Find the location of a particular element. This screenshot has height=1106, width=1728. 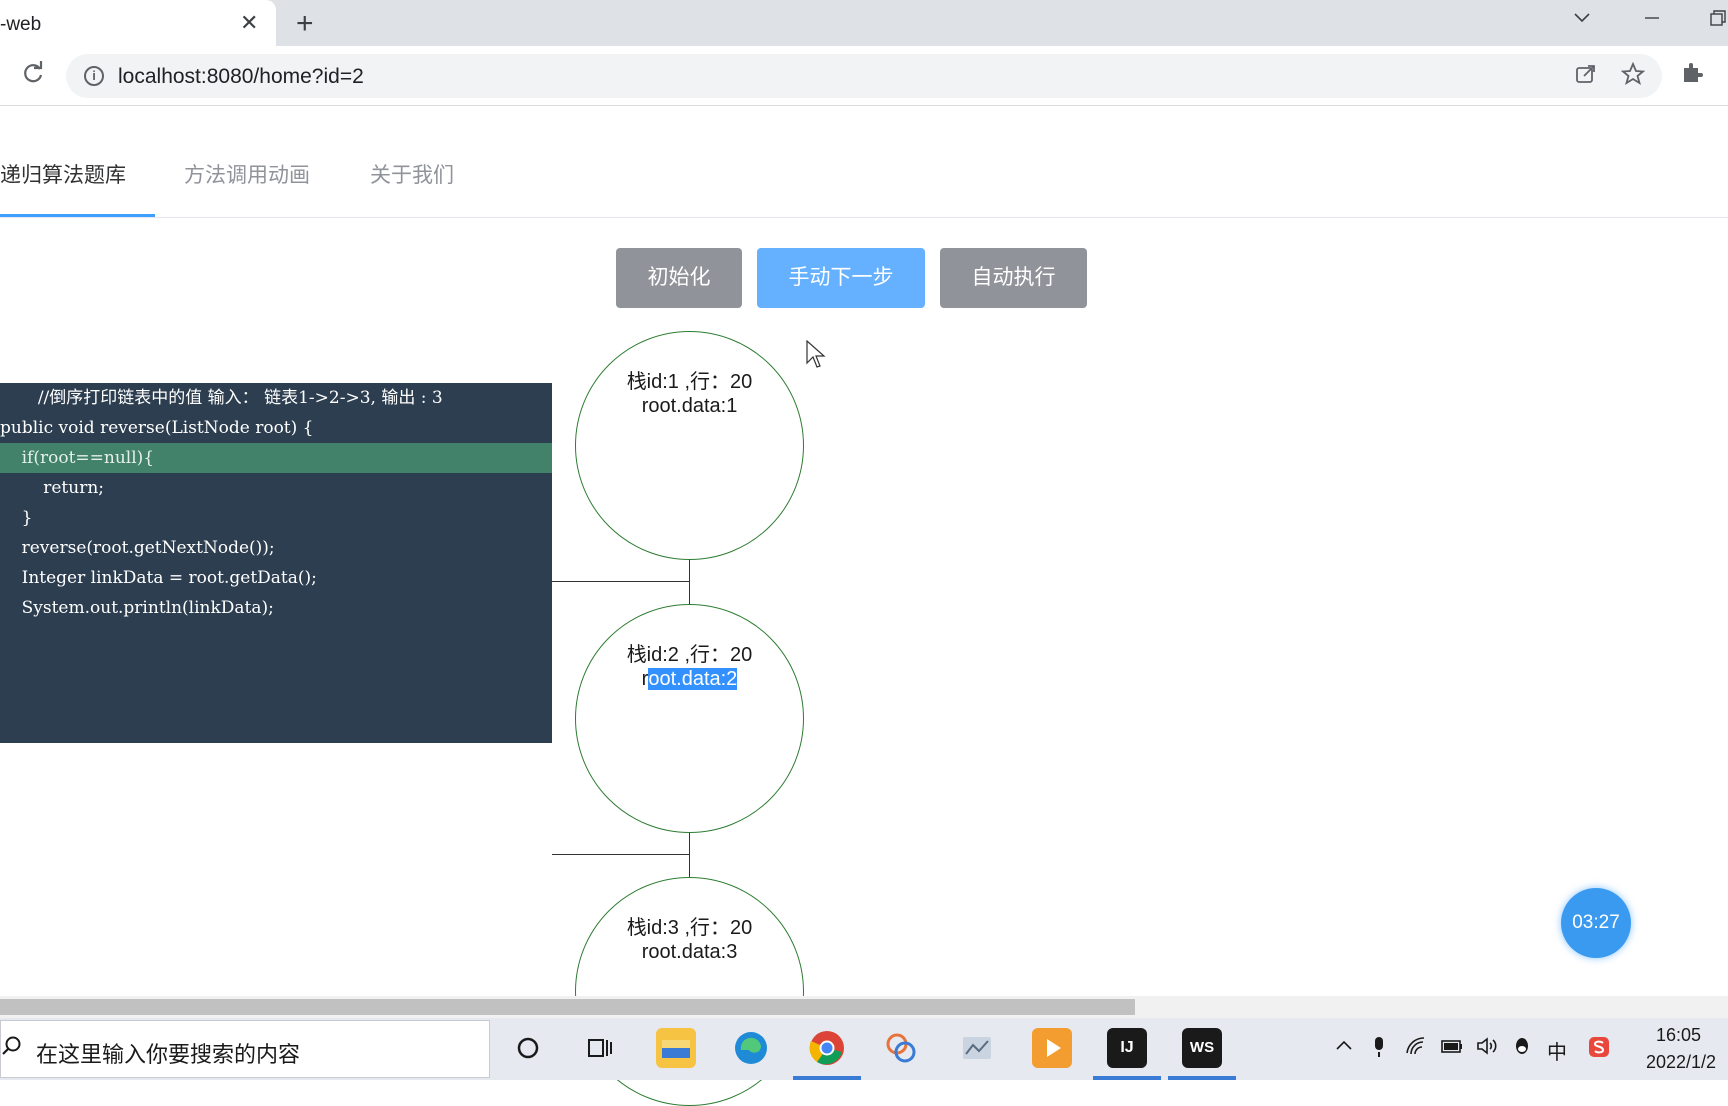

code-line: return; is located at coordinates (52, 488).